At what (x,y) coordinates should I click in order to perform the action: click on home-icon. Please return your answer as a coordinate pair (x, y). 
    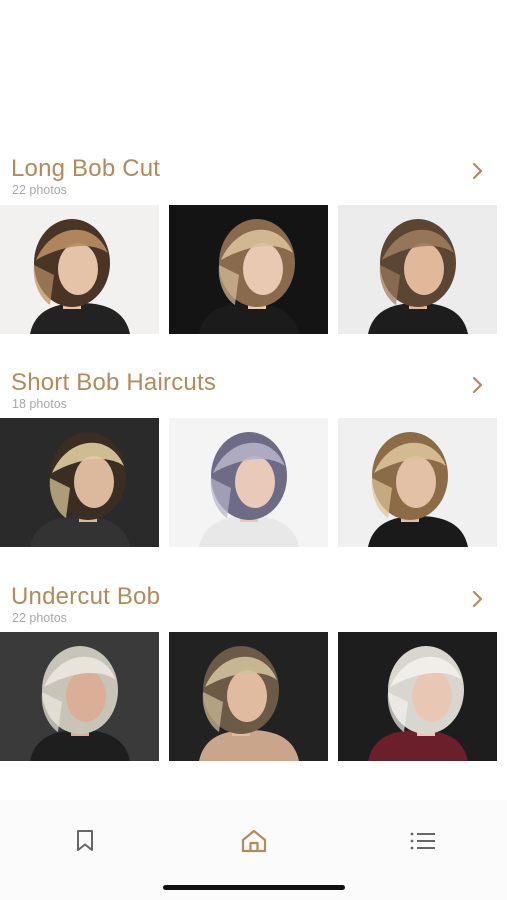
    Looking at the image, I should click on (254, 841).